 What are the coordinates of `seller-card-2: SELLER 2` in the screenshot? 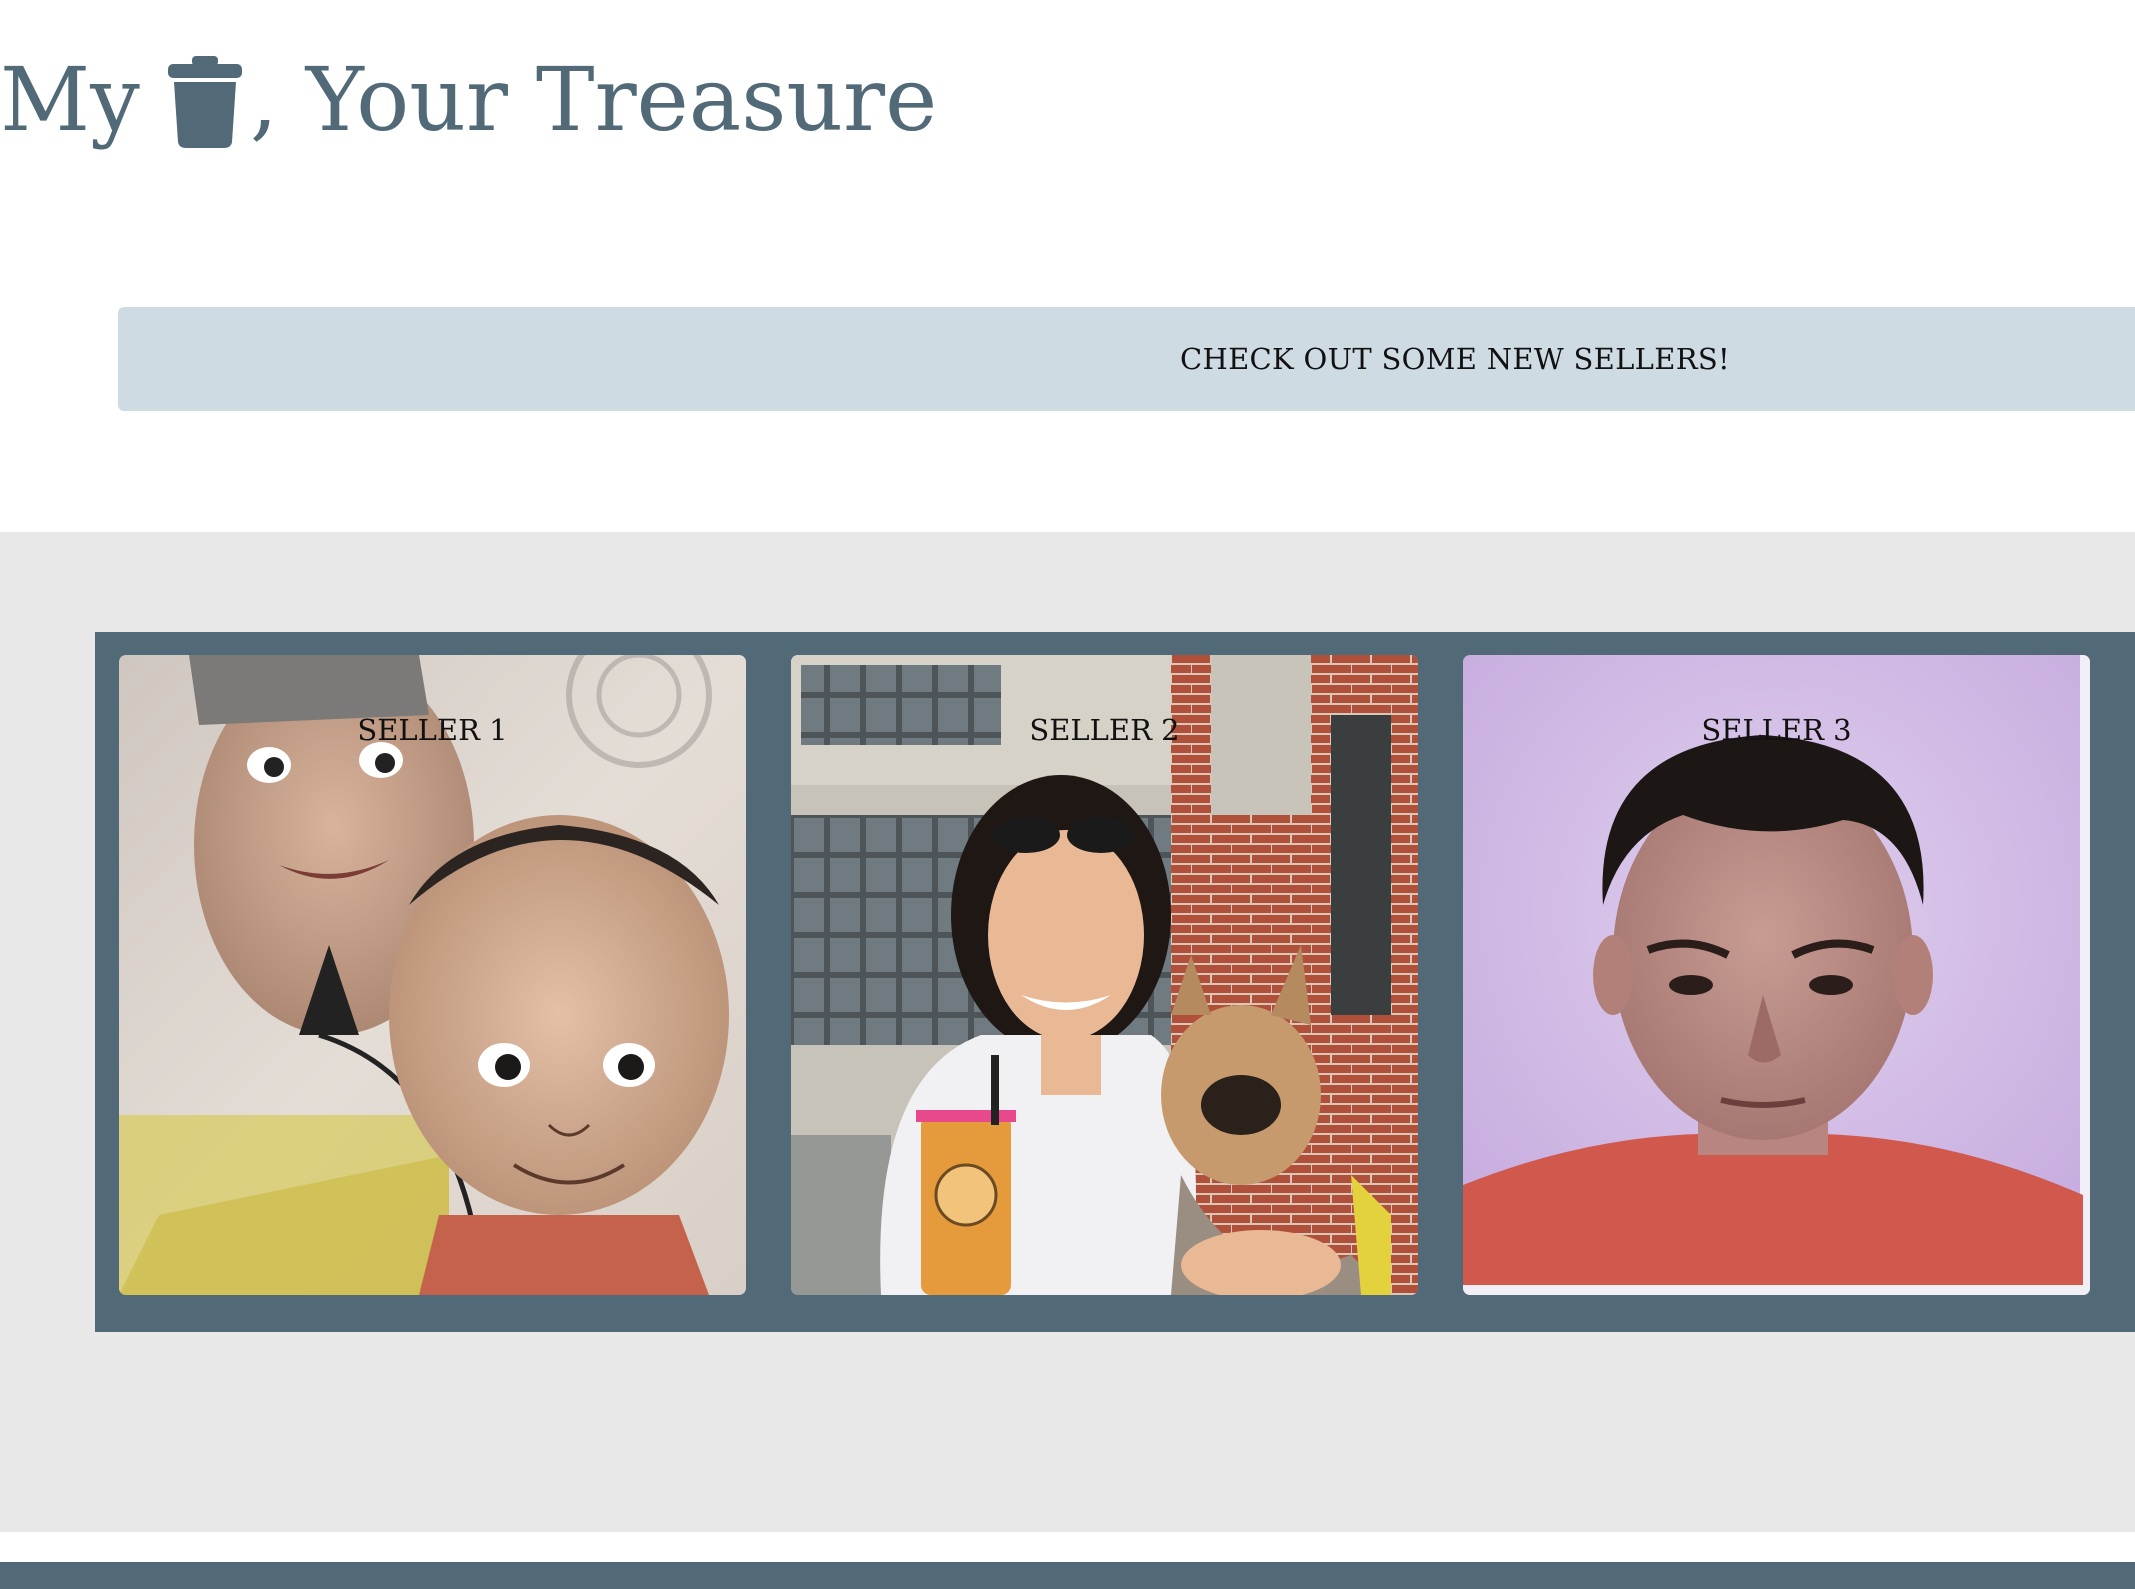 It's located at (1104, 975).